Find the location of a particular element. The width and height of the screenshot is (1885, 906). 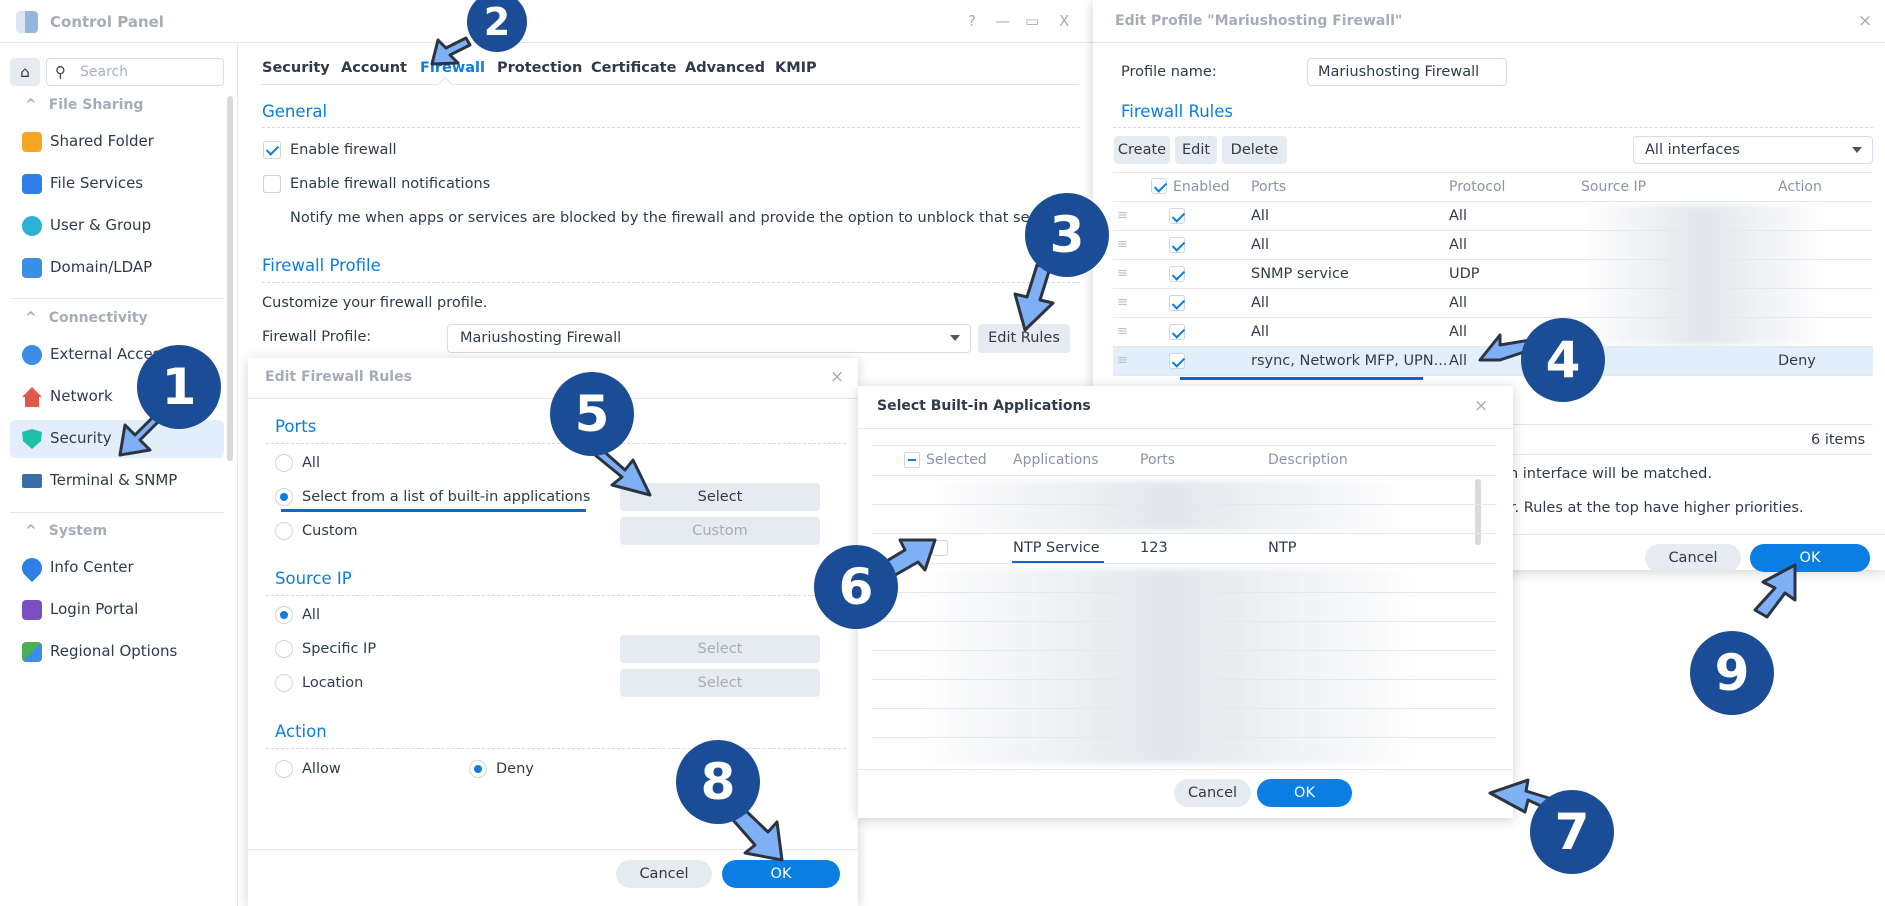

arrow-9-icon is located at coordinates (1775, 591).